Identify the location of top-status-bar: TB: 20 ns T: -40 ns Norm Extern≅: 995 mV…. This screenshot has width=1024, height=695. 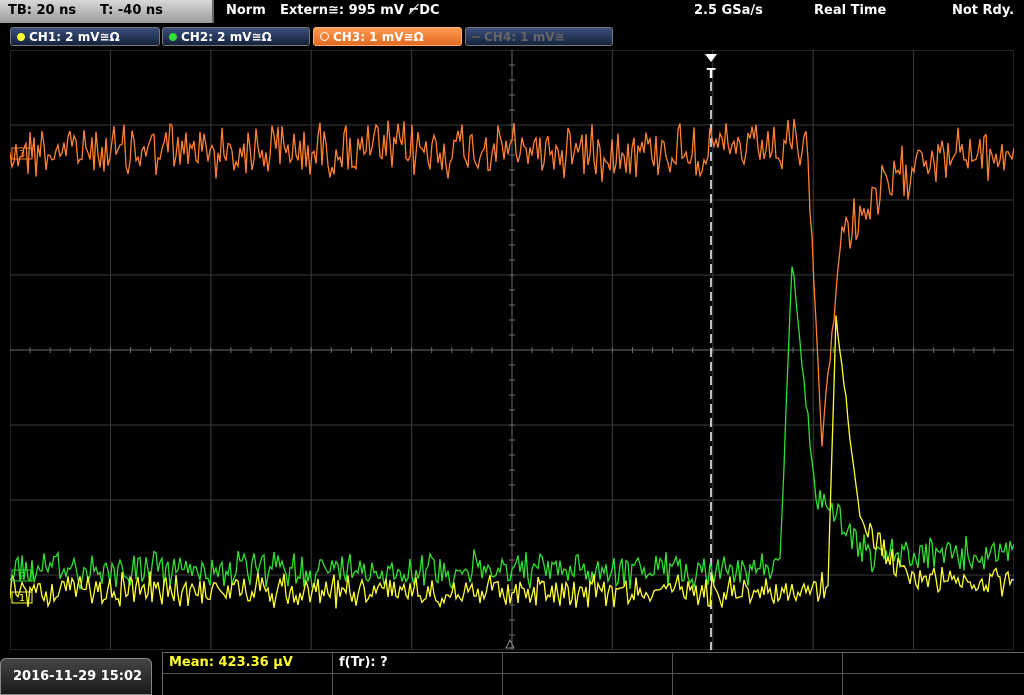
(512, 12).